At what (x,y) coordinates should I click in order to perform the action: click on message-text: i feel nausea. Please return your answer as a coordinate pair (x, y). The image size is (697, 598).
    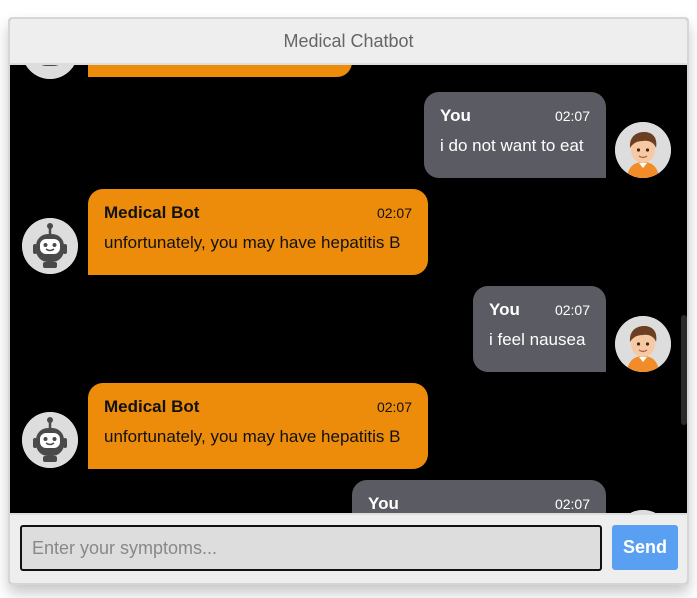
    Looking at the image, I should click on (537, 339).